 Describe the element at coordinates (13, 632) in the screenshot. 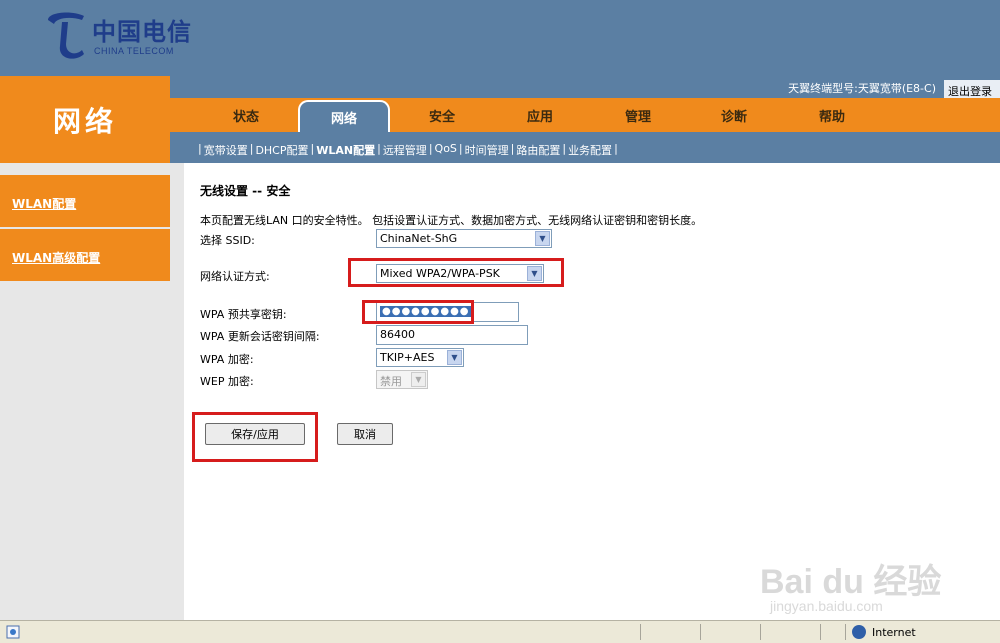

I see `page-icon` at that location.